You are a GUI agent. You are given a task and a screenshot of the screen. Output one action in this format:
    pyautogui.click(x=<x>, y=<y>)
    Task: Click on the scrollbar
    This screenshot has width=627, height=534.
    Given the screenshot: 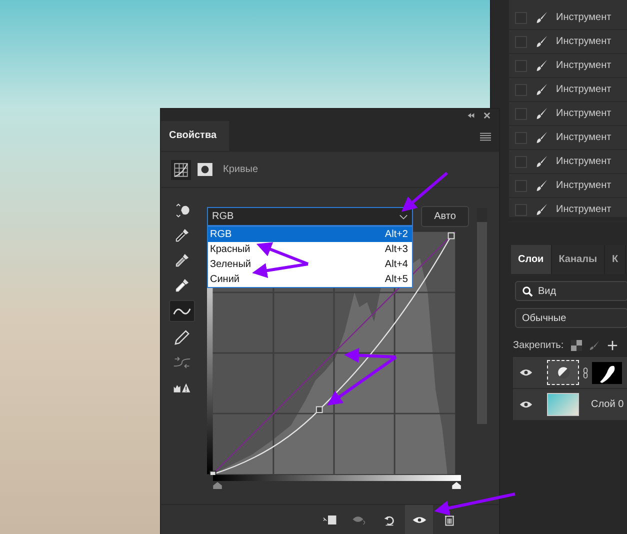 What is the action you would take?
    pyautogui.click(x=482, y=316)
    